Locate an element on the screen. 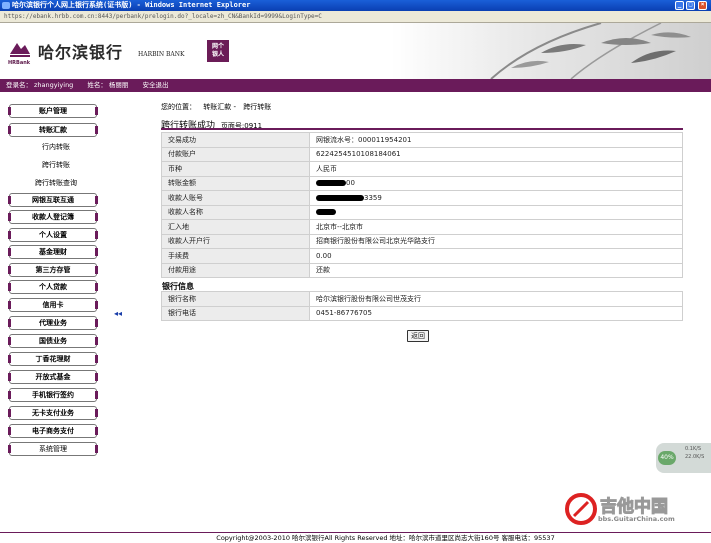 The height and width of the screenshot is (543, 711). table-row: 交易成功 网银流水号：000011954201 is located at coordinates (422, 140).